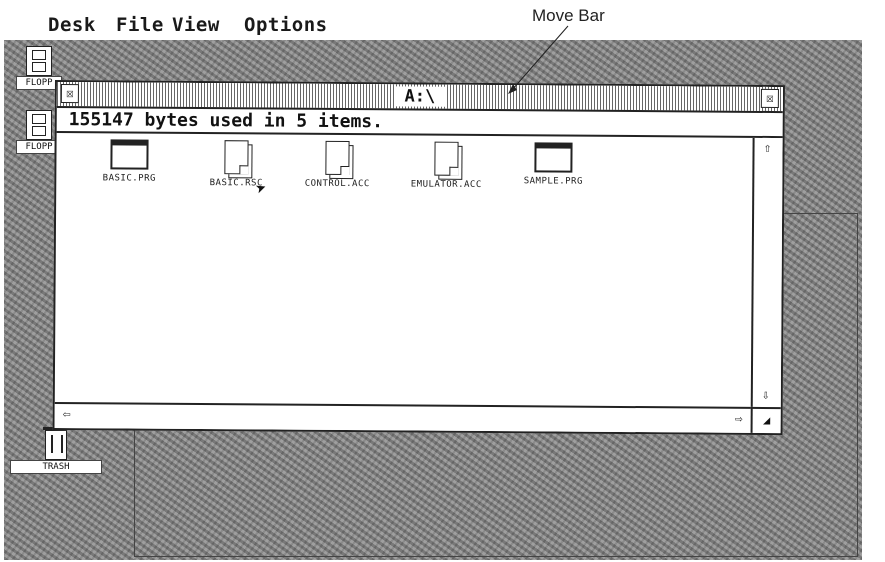 The image size is (885, 562). Describe the element at coordinates (420, 96) in the screenshot. I see `window-title: A:\` at that location.